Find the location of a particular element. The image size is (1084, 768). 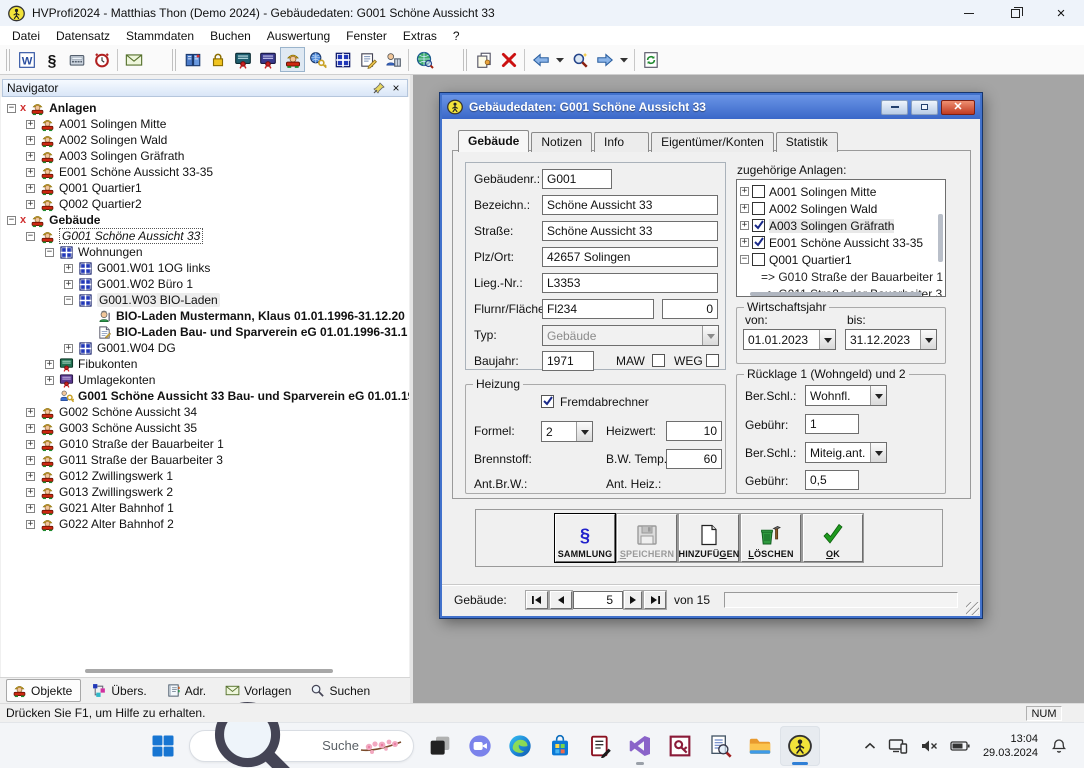

dialog-restore-button is located at coordinates (924, 107).